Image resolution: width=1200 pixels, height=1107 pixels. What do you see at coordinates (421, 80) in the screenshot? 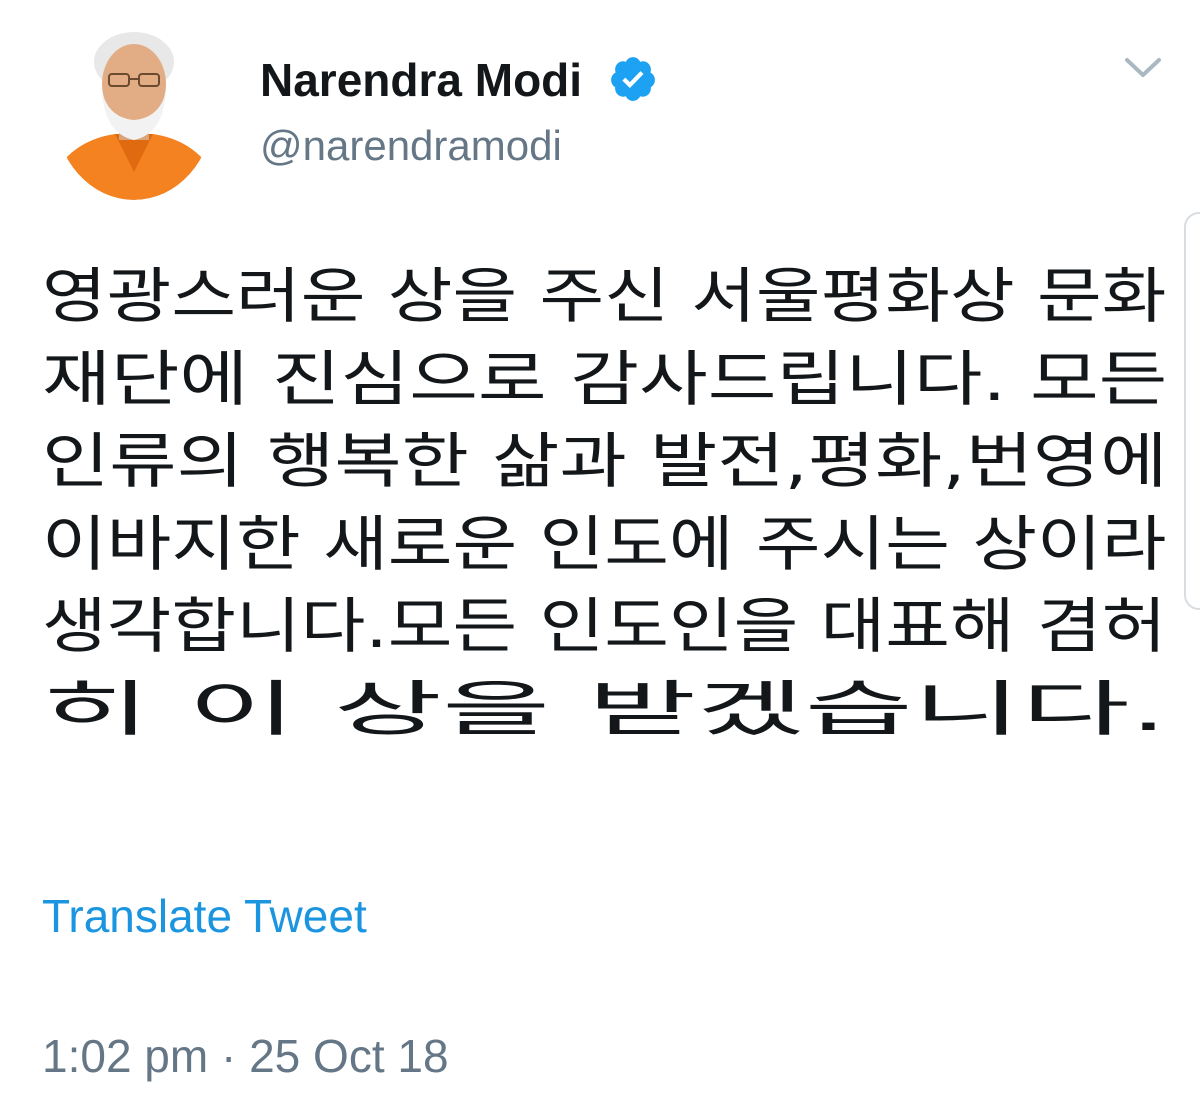
I see `author-name: Narendra Modi` at bounding box center [421, 80].